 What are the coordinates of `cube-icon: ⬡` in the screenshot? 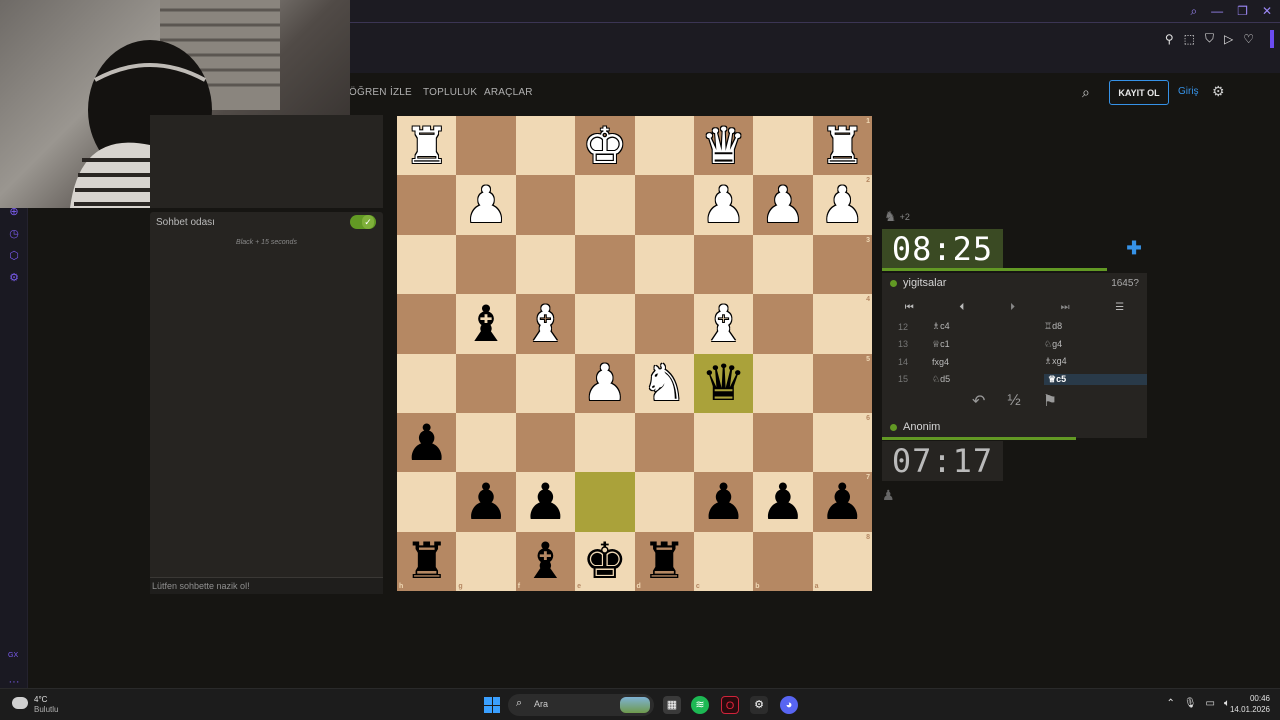 It's located at (14, 256).